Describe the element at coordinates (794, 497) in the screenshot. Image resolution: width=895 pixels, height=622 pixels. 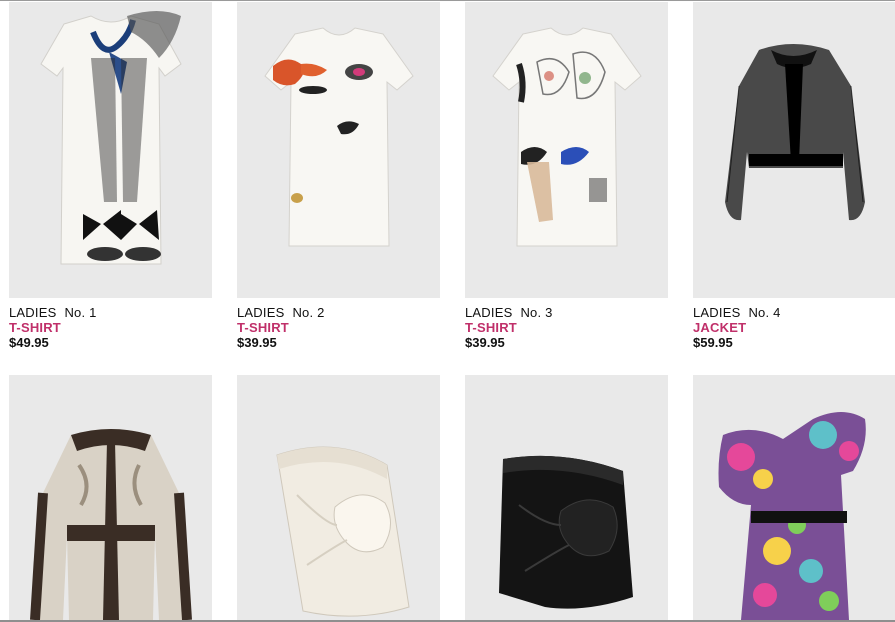
I see `product-image-floral-dress` at that location.